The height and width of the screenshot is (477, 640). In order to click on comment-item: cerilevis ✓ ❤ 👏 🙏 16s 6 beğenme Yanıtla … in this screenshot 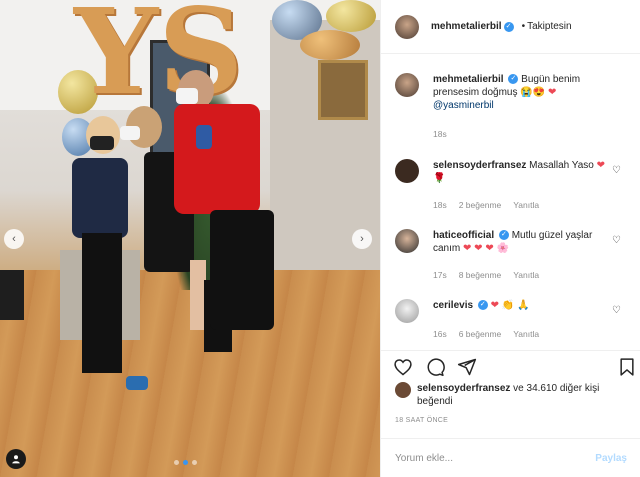, I will do `click(515, 322)`.